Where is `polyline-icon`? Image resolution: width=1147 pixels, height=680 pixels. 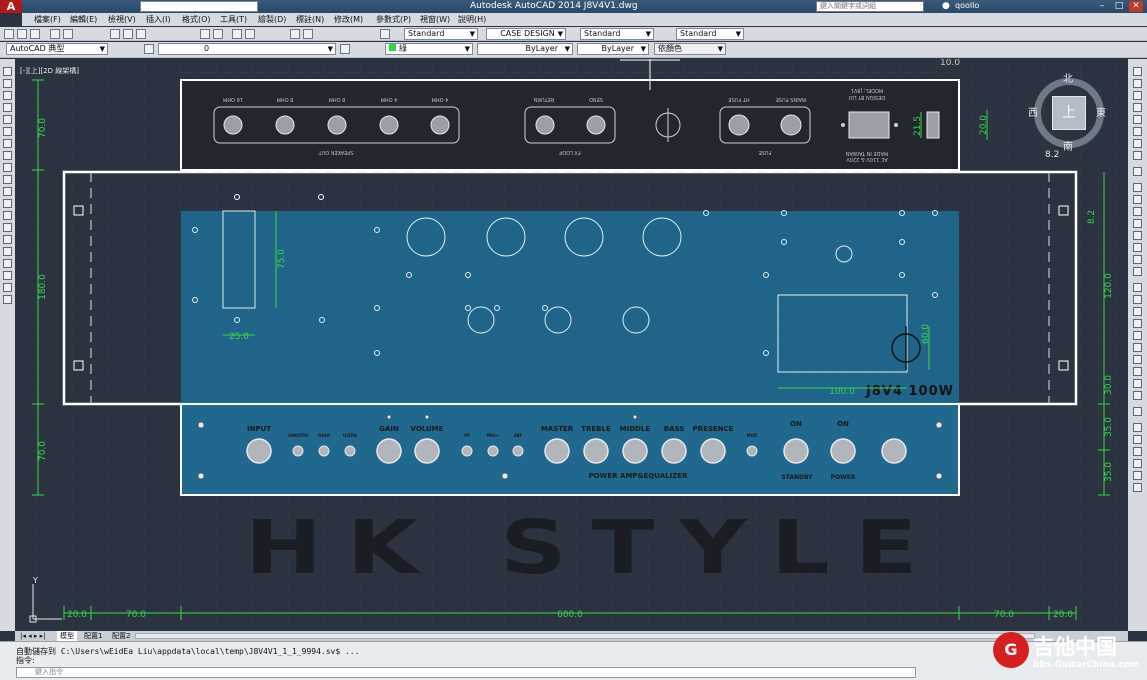 polyline-icon is located at coordinates (7, 95).